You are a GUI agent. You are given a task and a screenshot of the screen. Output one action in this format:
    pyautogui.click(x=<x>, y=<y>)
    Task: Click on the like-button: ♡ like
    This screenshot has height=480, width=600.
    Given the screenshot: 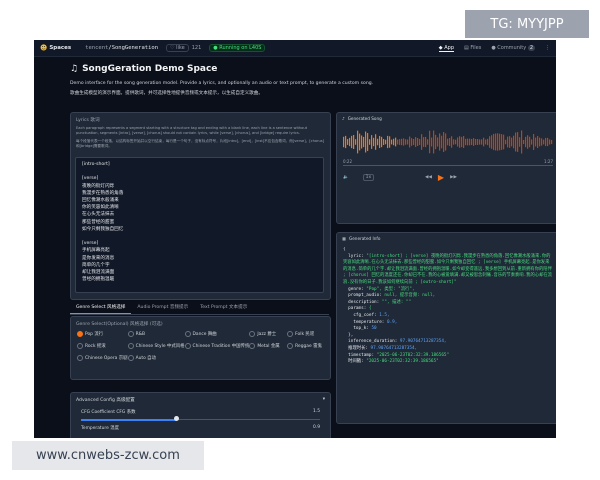 What is the action you would take?
    pyautogui.click(x=177, y=48)
    